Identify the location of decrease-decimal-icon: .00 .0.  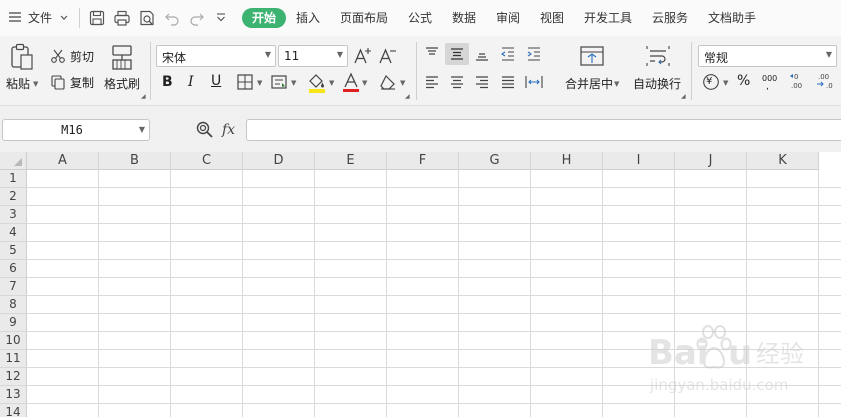
(826, 81).